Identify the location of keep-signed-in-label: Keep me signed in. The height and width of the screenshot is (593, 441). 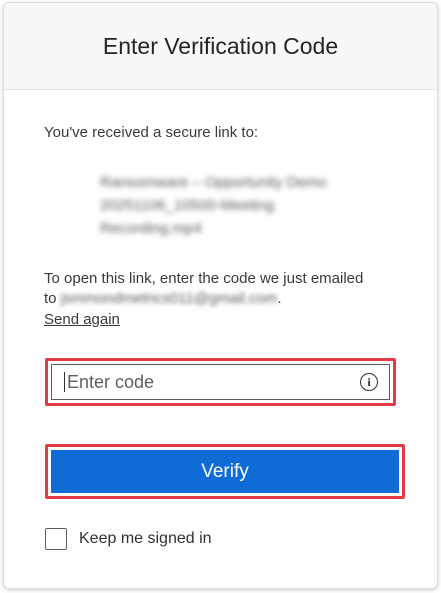
(145, 539).